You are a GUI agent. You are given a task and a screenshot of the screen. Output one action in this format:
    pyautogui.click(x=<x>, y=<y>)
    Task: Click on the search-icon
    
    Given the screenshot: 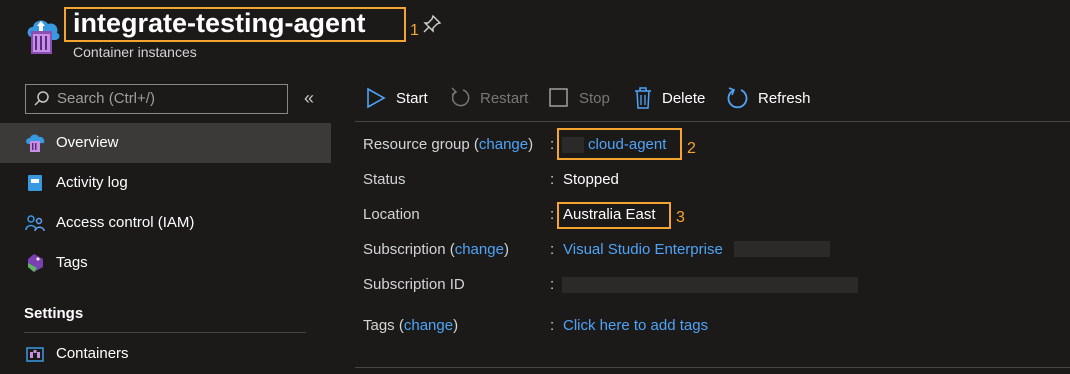 What is the action you would take?
    pyautogui.click(x=41, y=98)
    